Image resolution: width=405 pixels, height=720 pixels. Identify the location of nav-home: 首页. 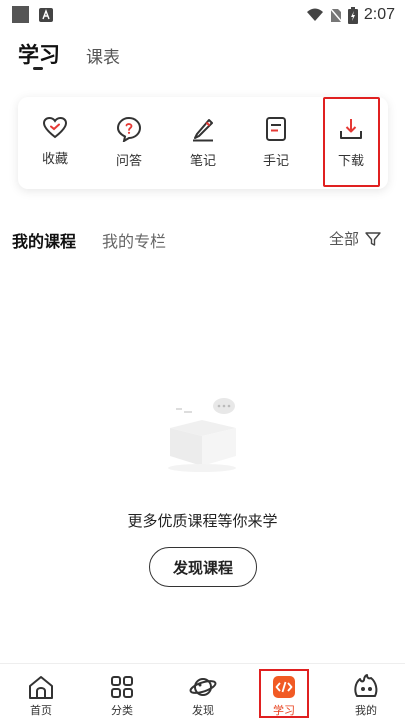
(41, 692).